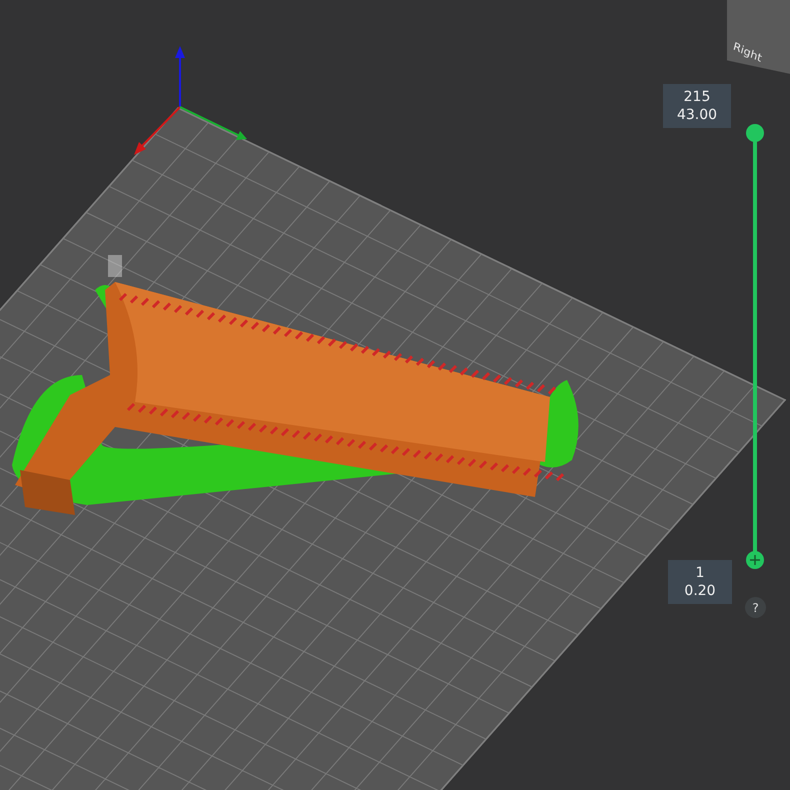 The width and height of the screenshot is (790, 790). Describe the element at coordinates (700, 591) in the screenshot. I see `lower-layer-height: 0.20` at that location.